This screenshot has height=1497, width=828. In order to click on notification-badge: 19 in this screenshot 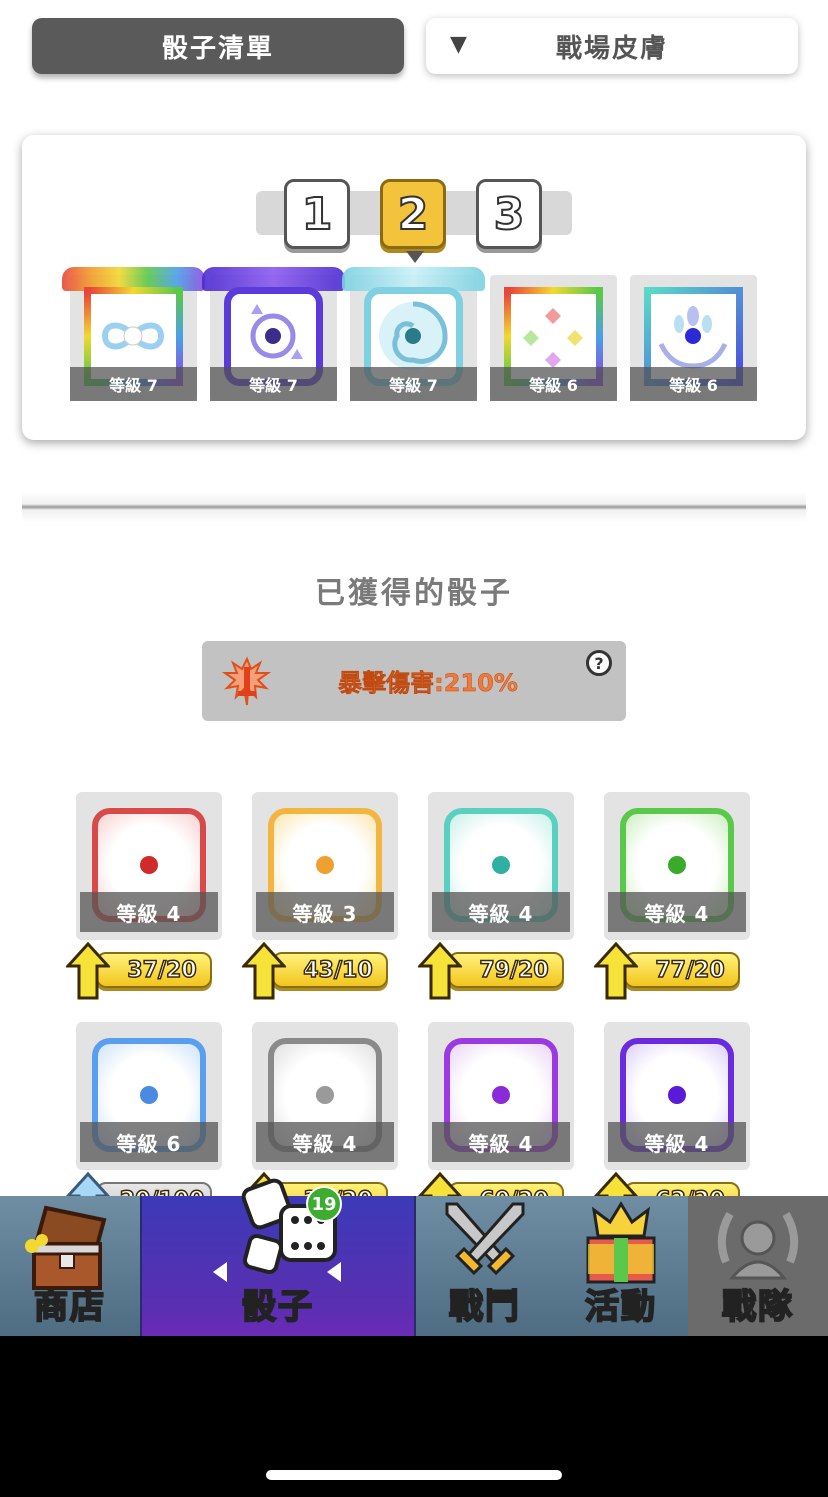, I will do `click(324, 1204)`.